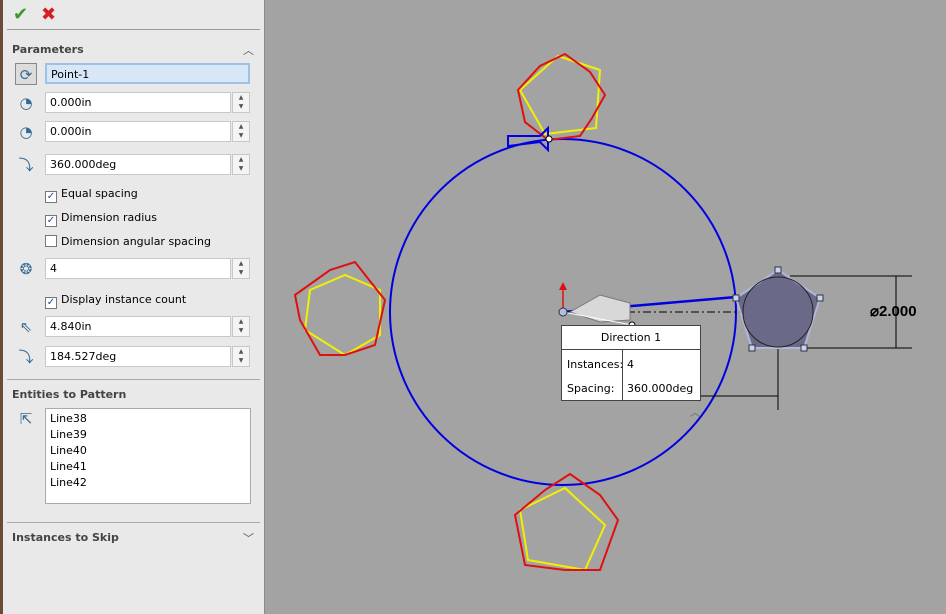 The image size is (946, 614). I want to click on list-item: Line41, so click(148, 467).